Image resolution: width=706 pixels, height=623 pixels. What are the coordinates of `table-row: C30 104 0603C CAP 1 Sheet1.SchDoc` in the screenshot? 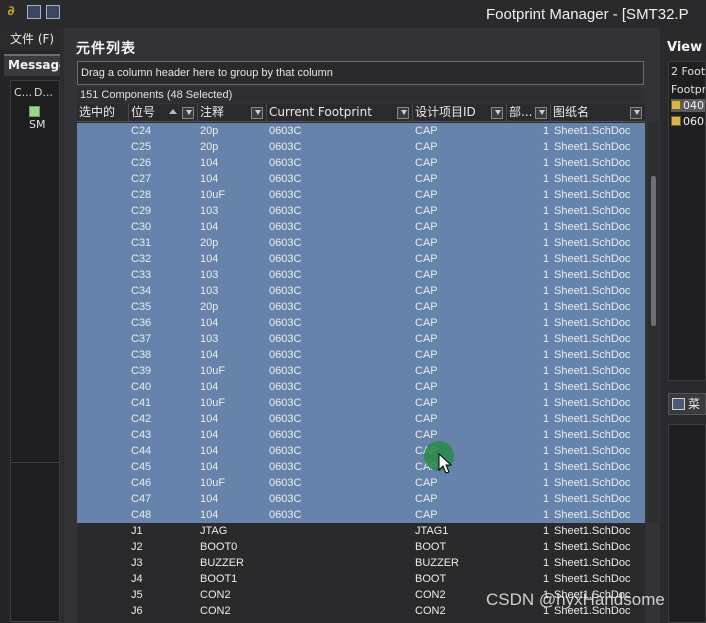 It's located at (361, 227).